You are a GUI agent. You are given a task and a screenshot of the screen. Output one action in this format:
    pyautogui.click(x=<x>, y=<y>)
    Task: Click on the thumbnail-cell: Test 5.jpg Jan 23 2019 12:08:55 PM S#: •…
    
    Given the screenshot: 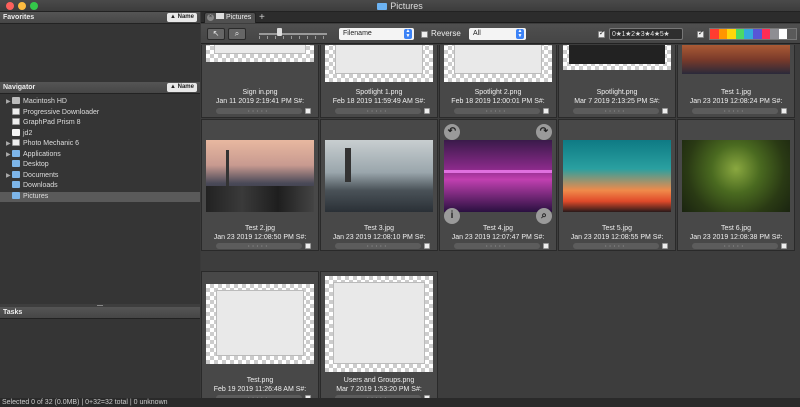 What is the action you would take?
    pyautogui.click(x=617, y=185)
    